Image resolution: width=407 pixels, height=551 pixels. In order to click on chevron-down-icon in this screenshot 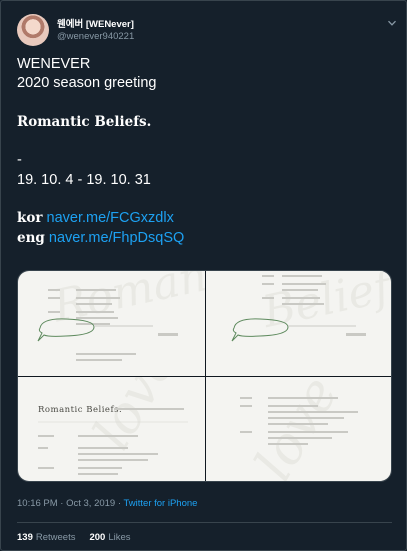, I will do `click(392, 20)`.